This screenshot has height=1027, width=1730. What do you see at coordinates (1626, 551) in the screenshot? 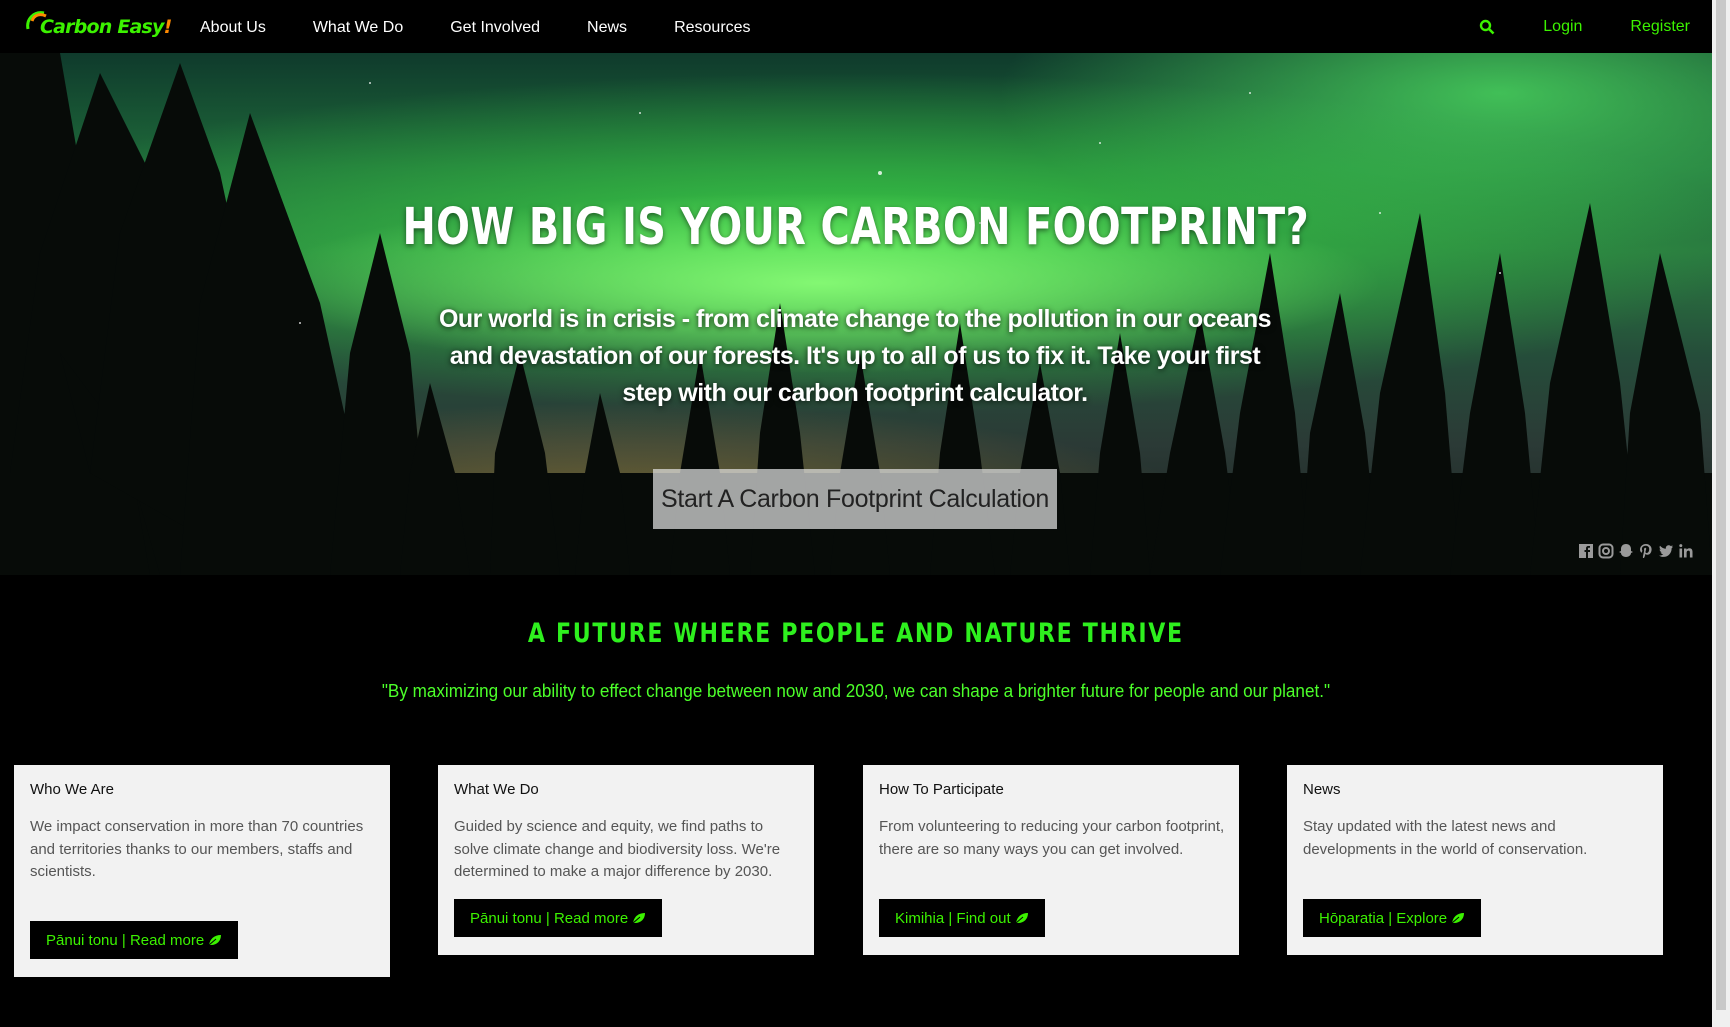
I see `snapchat-icon` at bounding box center [1626, 551].